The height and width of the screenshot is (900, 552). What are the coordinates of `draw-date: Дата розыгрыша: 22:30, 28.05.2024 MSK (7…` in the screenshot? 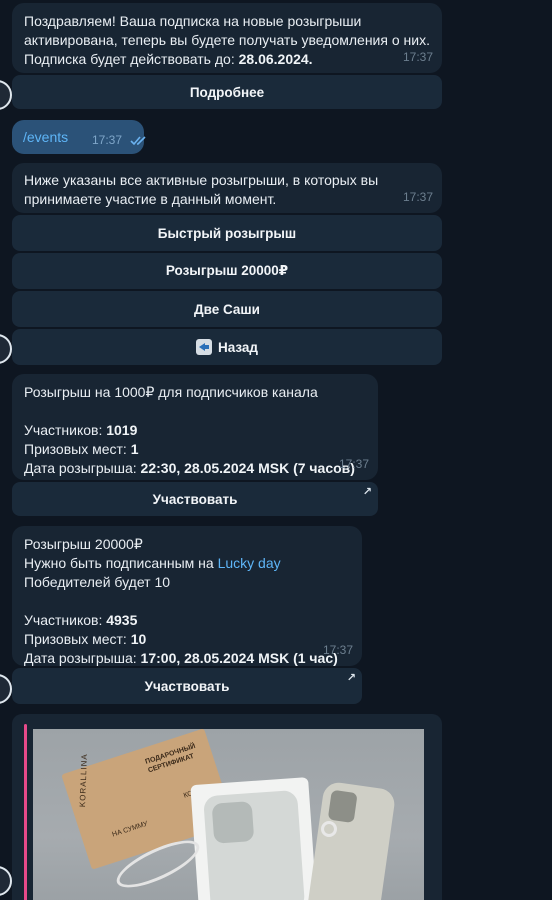 It's located at (189, 468).